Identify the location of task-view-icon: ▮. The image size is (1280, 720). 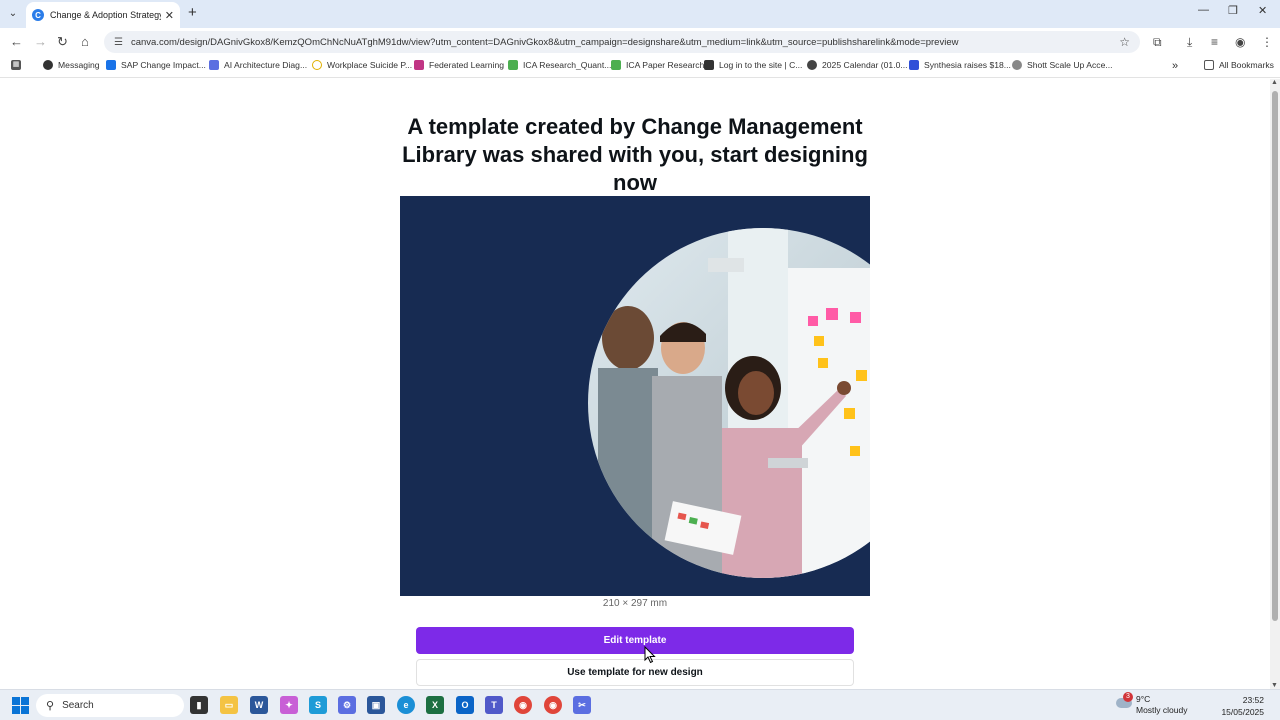
(199, 705).